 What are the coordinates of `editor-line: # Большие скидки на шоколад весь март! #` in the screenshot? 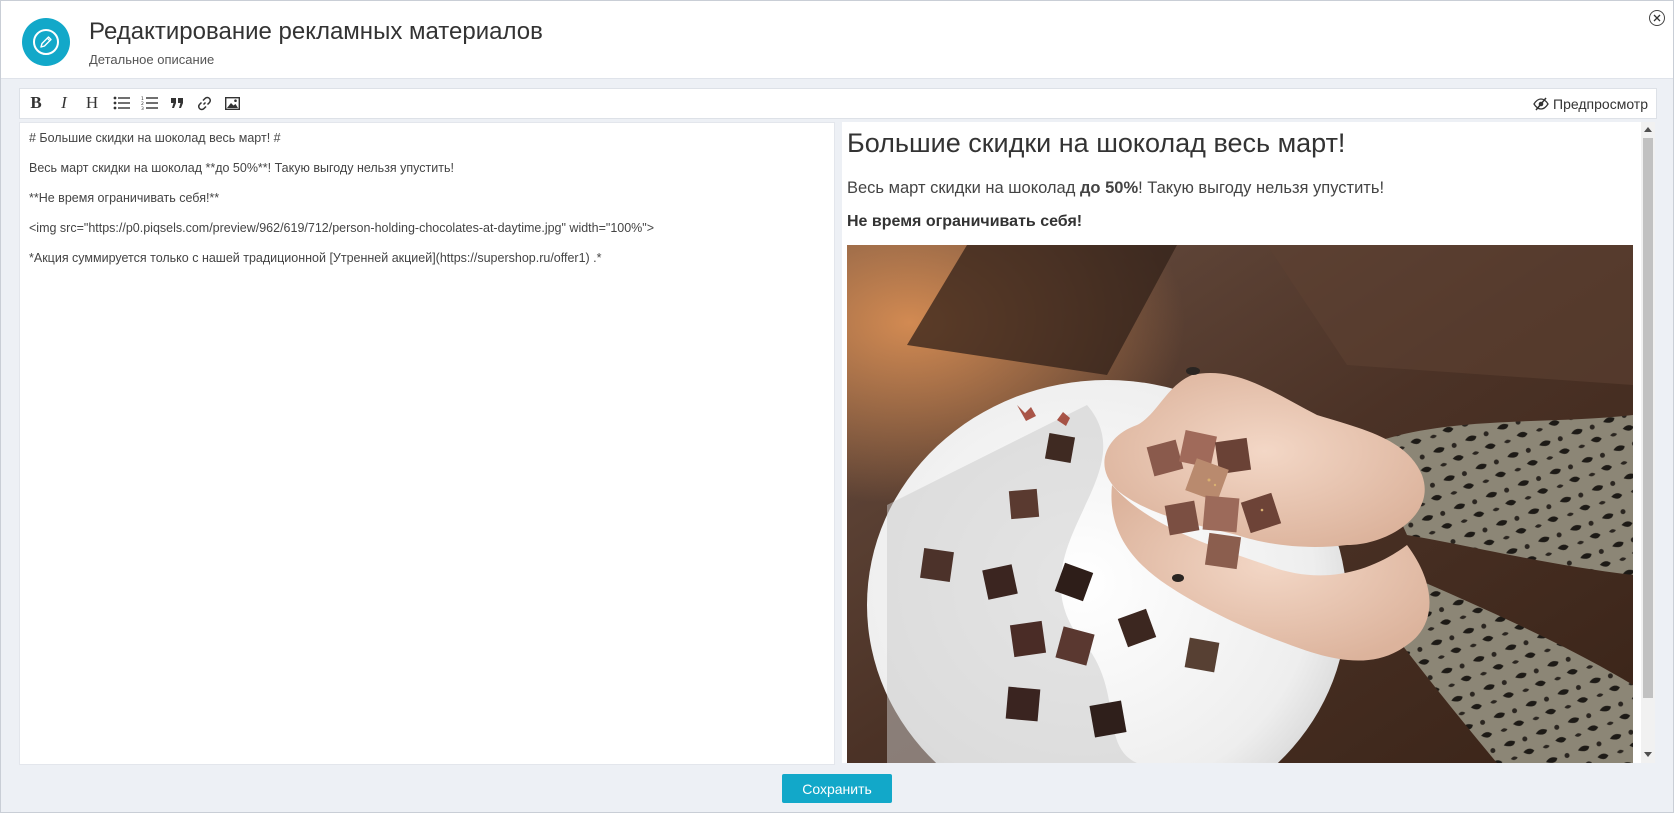 It's located at (155, 138).